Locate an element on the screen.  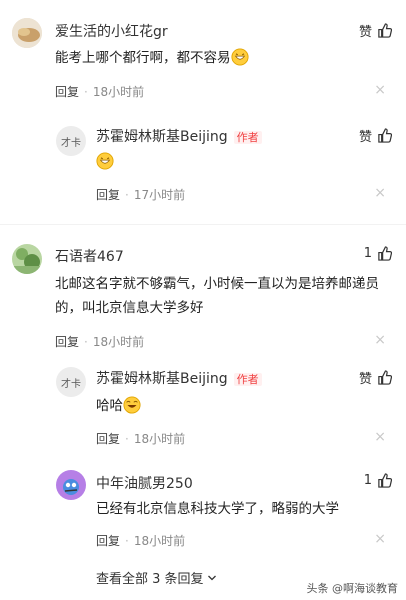
chevron-down-icon is located at coordinates (211, 577).